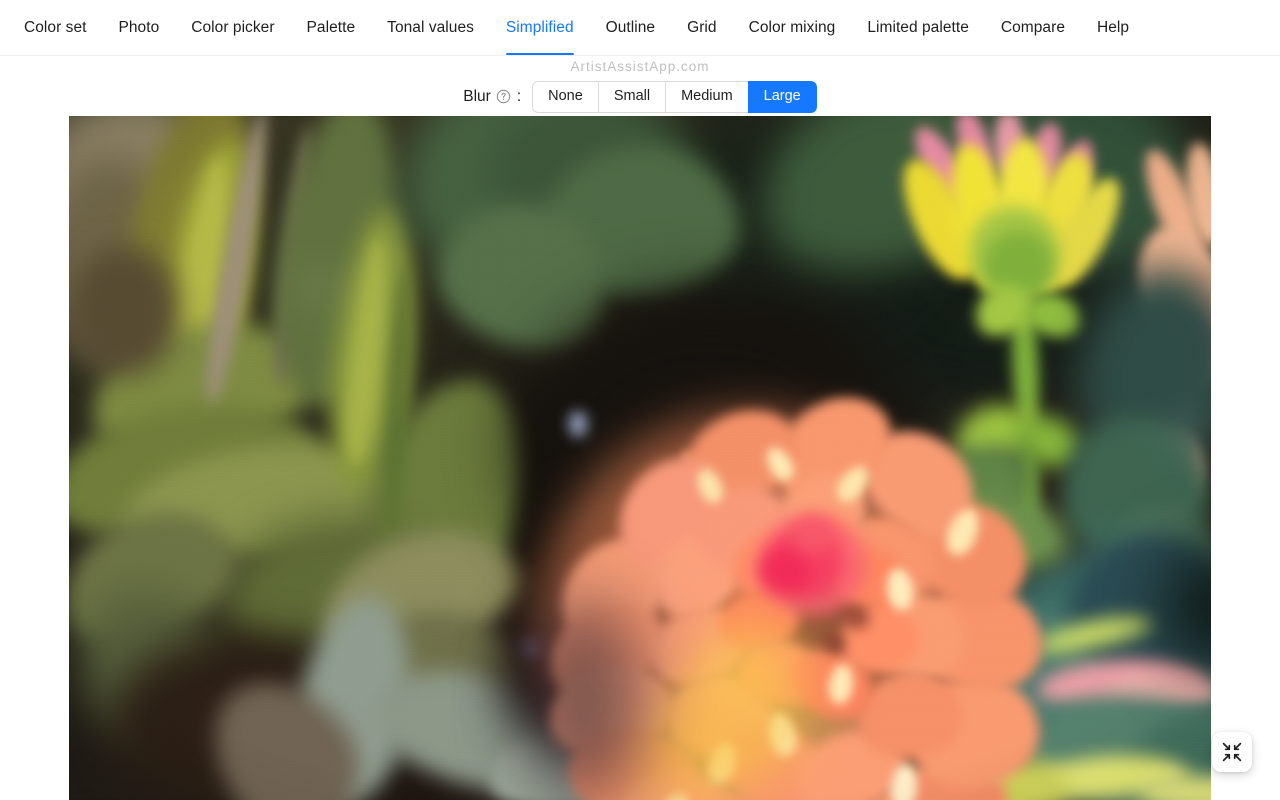 Image resolution: width=1280 pixels, height=800 pixels. I want to click on tab-label: Color picker, so click(233, 27).